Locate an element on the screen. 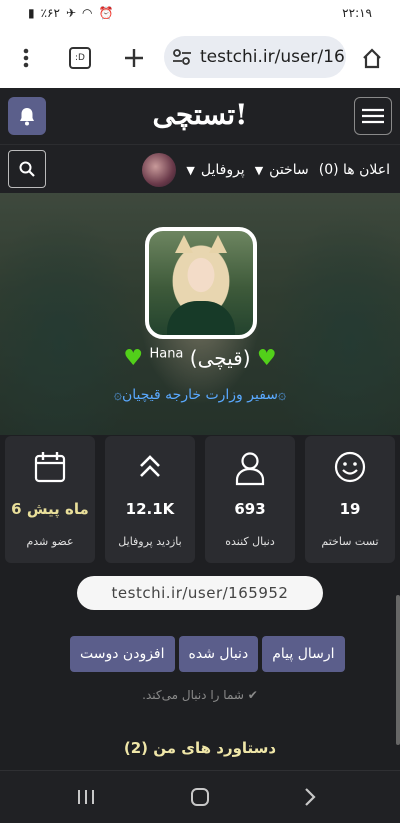 This screenshot has width=400, height=823. follows-you-text: شما را دنبال می‌کند. is located at coordinates (193, 695).